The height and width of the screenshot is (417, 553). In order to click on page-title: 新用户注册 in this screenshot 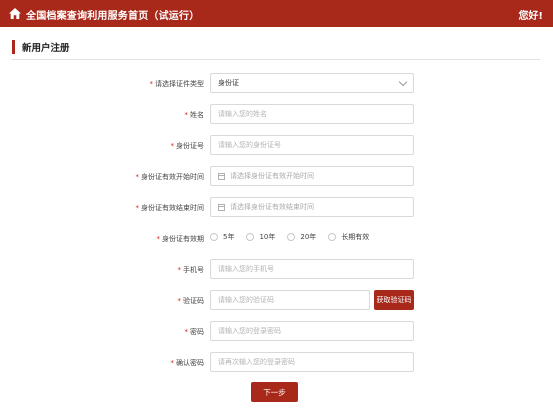, I will do `click(46, 48)`.